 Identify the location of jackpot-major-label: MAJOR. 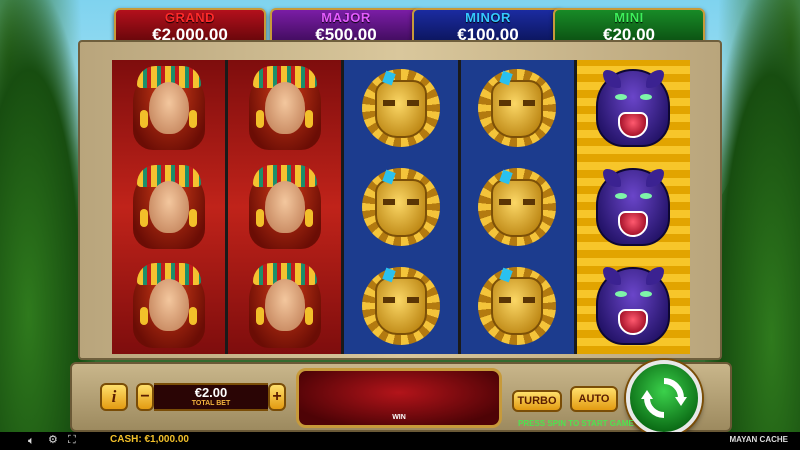
(346, 17).